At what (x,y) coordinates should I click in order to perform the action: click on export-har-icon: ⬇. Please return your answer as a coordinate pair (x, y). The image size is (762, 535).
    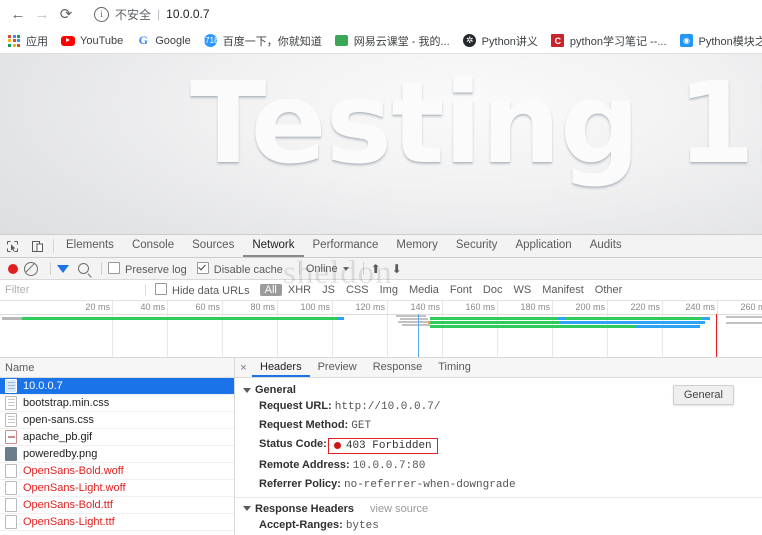
    Looking at the image, I should click on (397, 269).